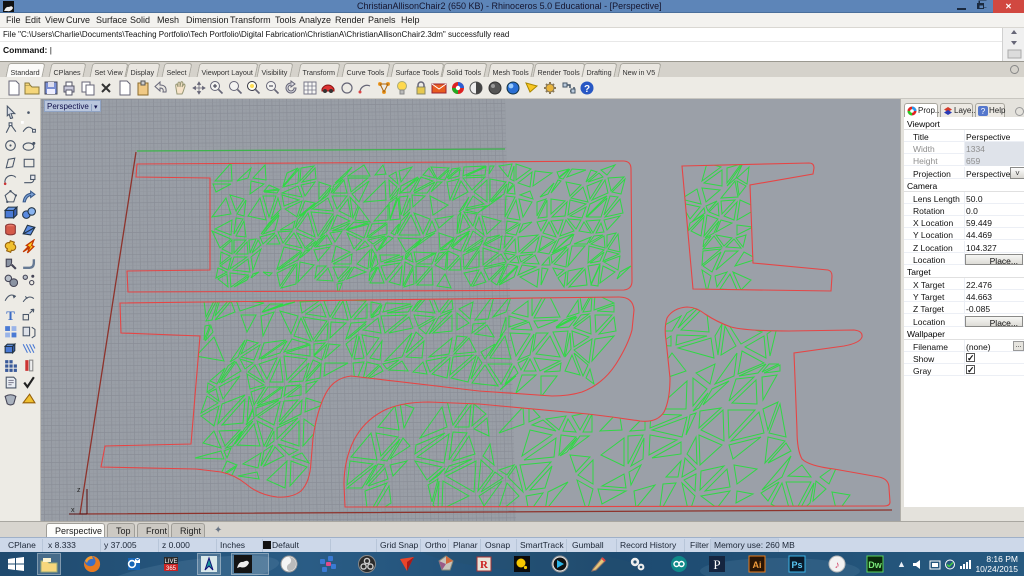  Describe the element at coordinates (716, 564) in the screenshot. I see `svg-text: P` at that location.